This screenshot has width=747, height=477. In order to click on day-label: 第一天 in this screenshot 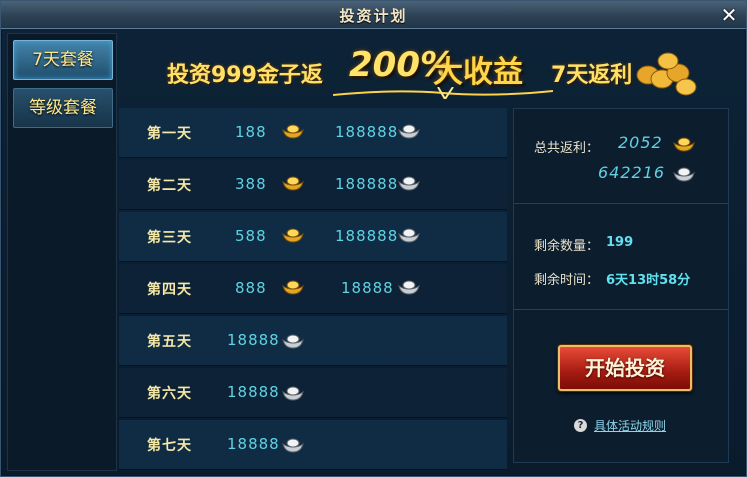, I will do `click(169, 134)`.